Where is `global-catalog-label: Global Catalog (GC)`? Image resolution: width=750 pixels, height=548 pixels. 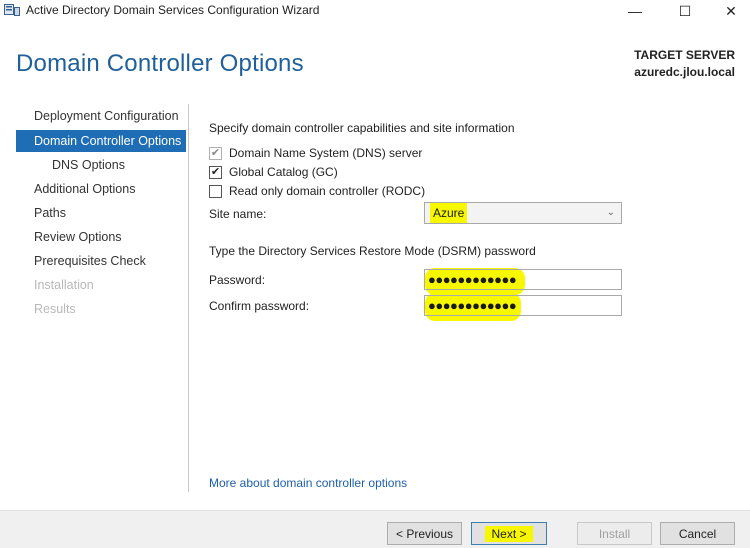 global-catalog-label: Global Catalog (GC) is located at coordinates (283, 172).